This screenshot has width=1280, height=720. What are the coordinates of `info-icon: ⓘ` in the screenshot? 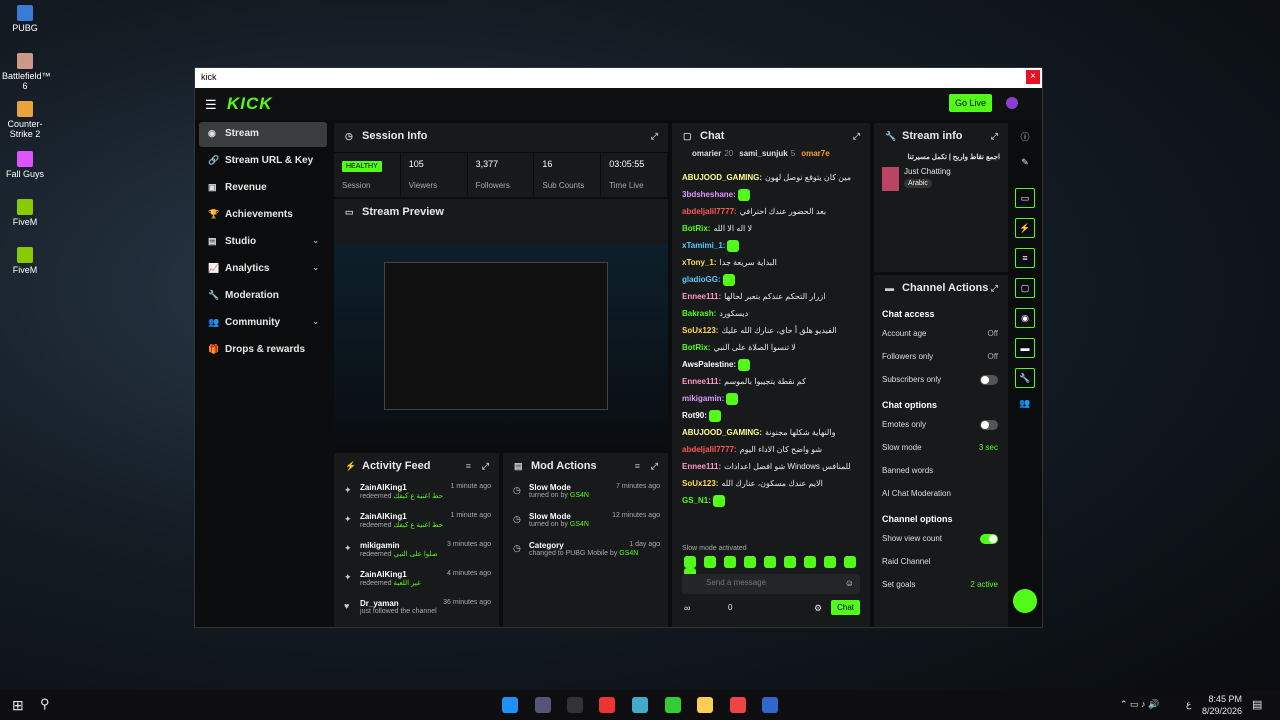 It's located at (1025, 136).